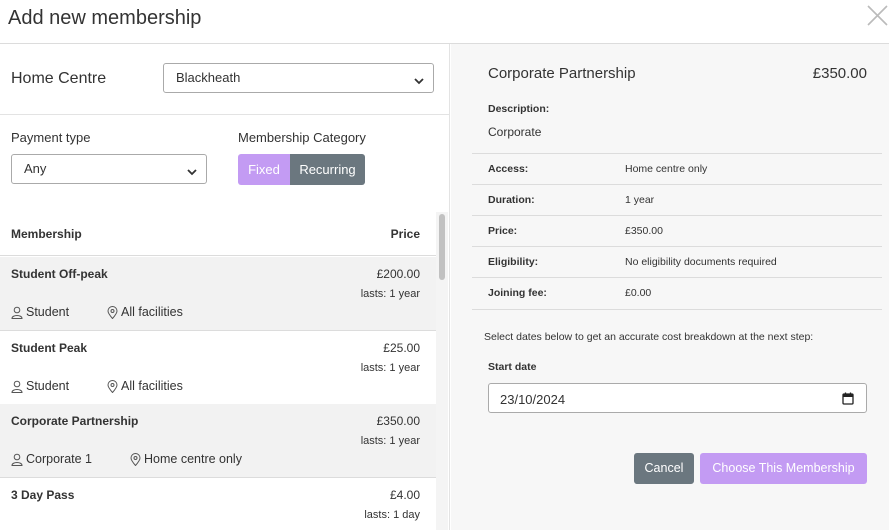 The width and height of the screenshot is (889, 530). I want to click on detail-key-access: Access:, so click(508, 169).